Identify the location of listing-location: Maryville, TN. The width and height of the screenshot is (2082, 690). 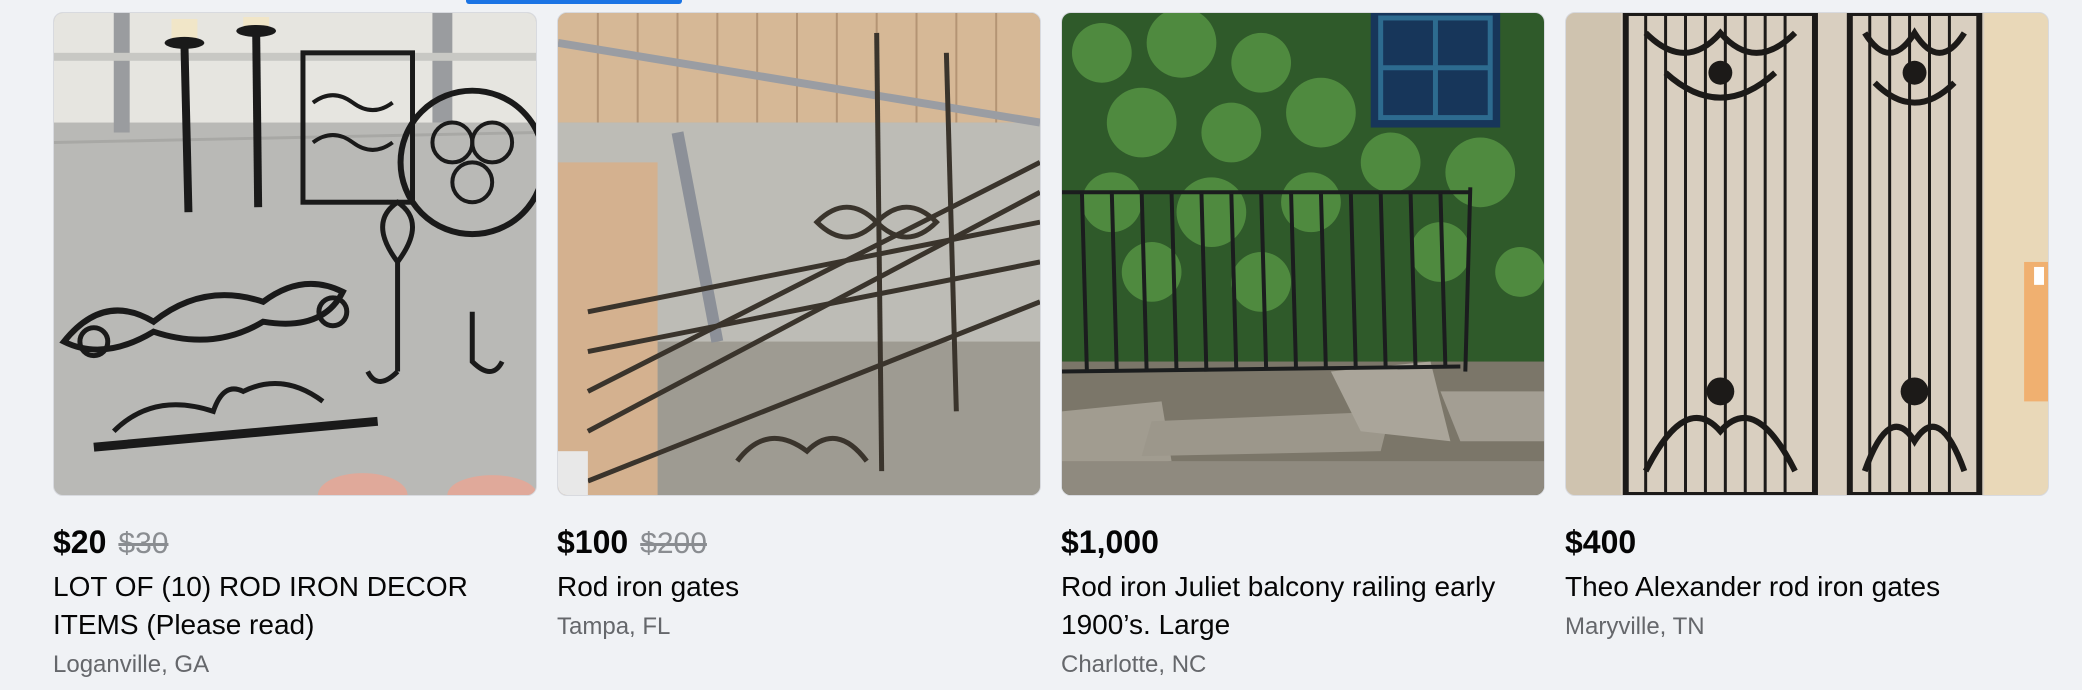
(1635, 626).